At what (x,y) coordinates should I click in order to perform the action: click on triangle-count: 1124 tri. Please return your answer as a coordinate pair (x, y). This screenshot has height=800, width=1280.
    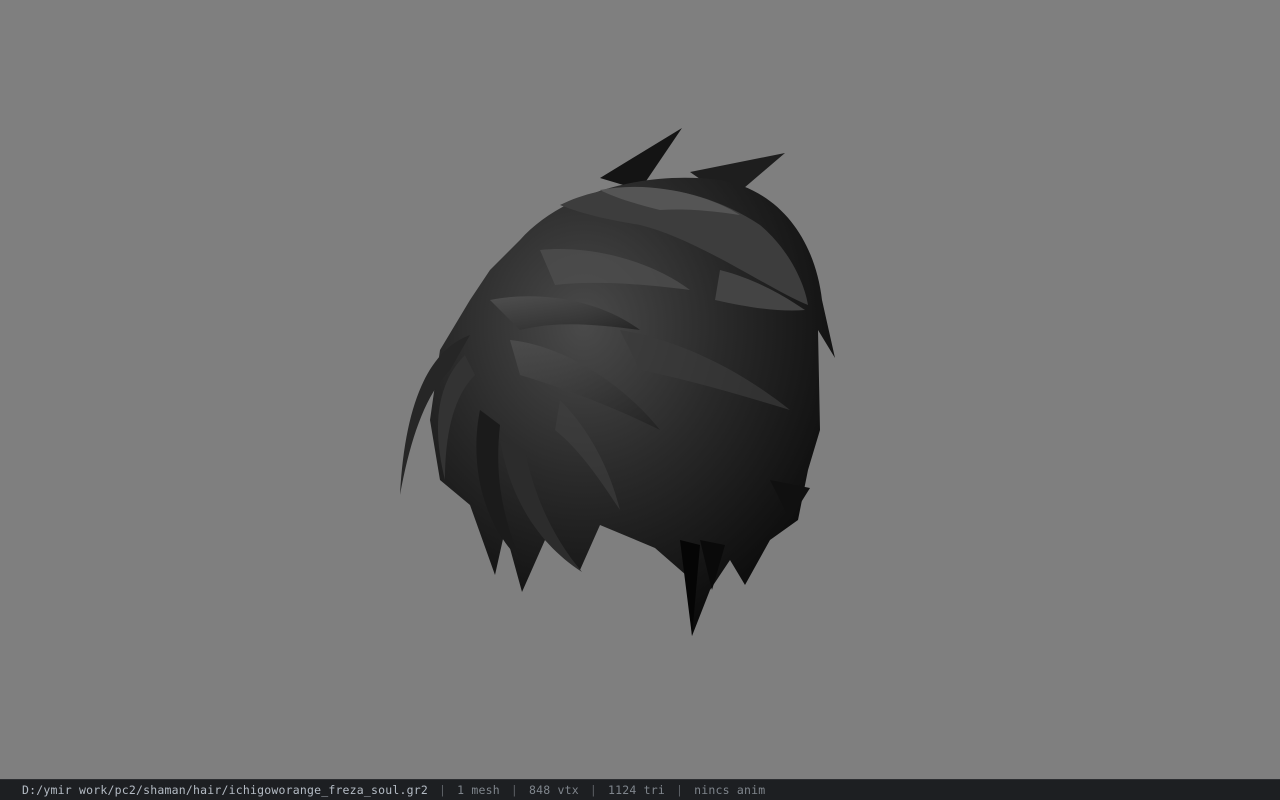
    Looking at the image, I should click on (637, 790).